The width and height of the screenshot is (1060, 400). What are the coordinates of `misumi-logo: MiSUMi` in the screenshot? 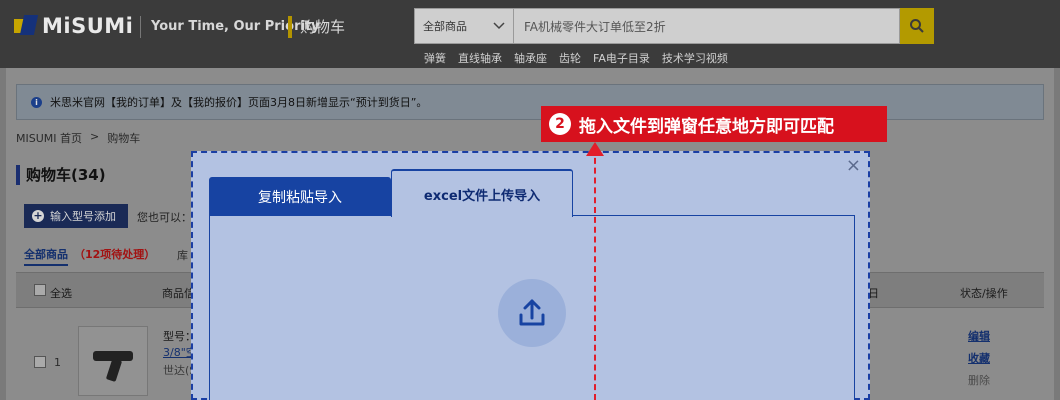 It's located at (73, 26).